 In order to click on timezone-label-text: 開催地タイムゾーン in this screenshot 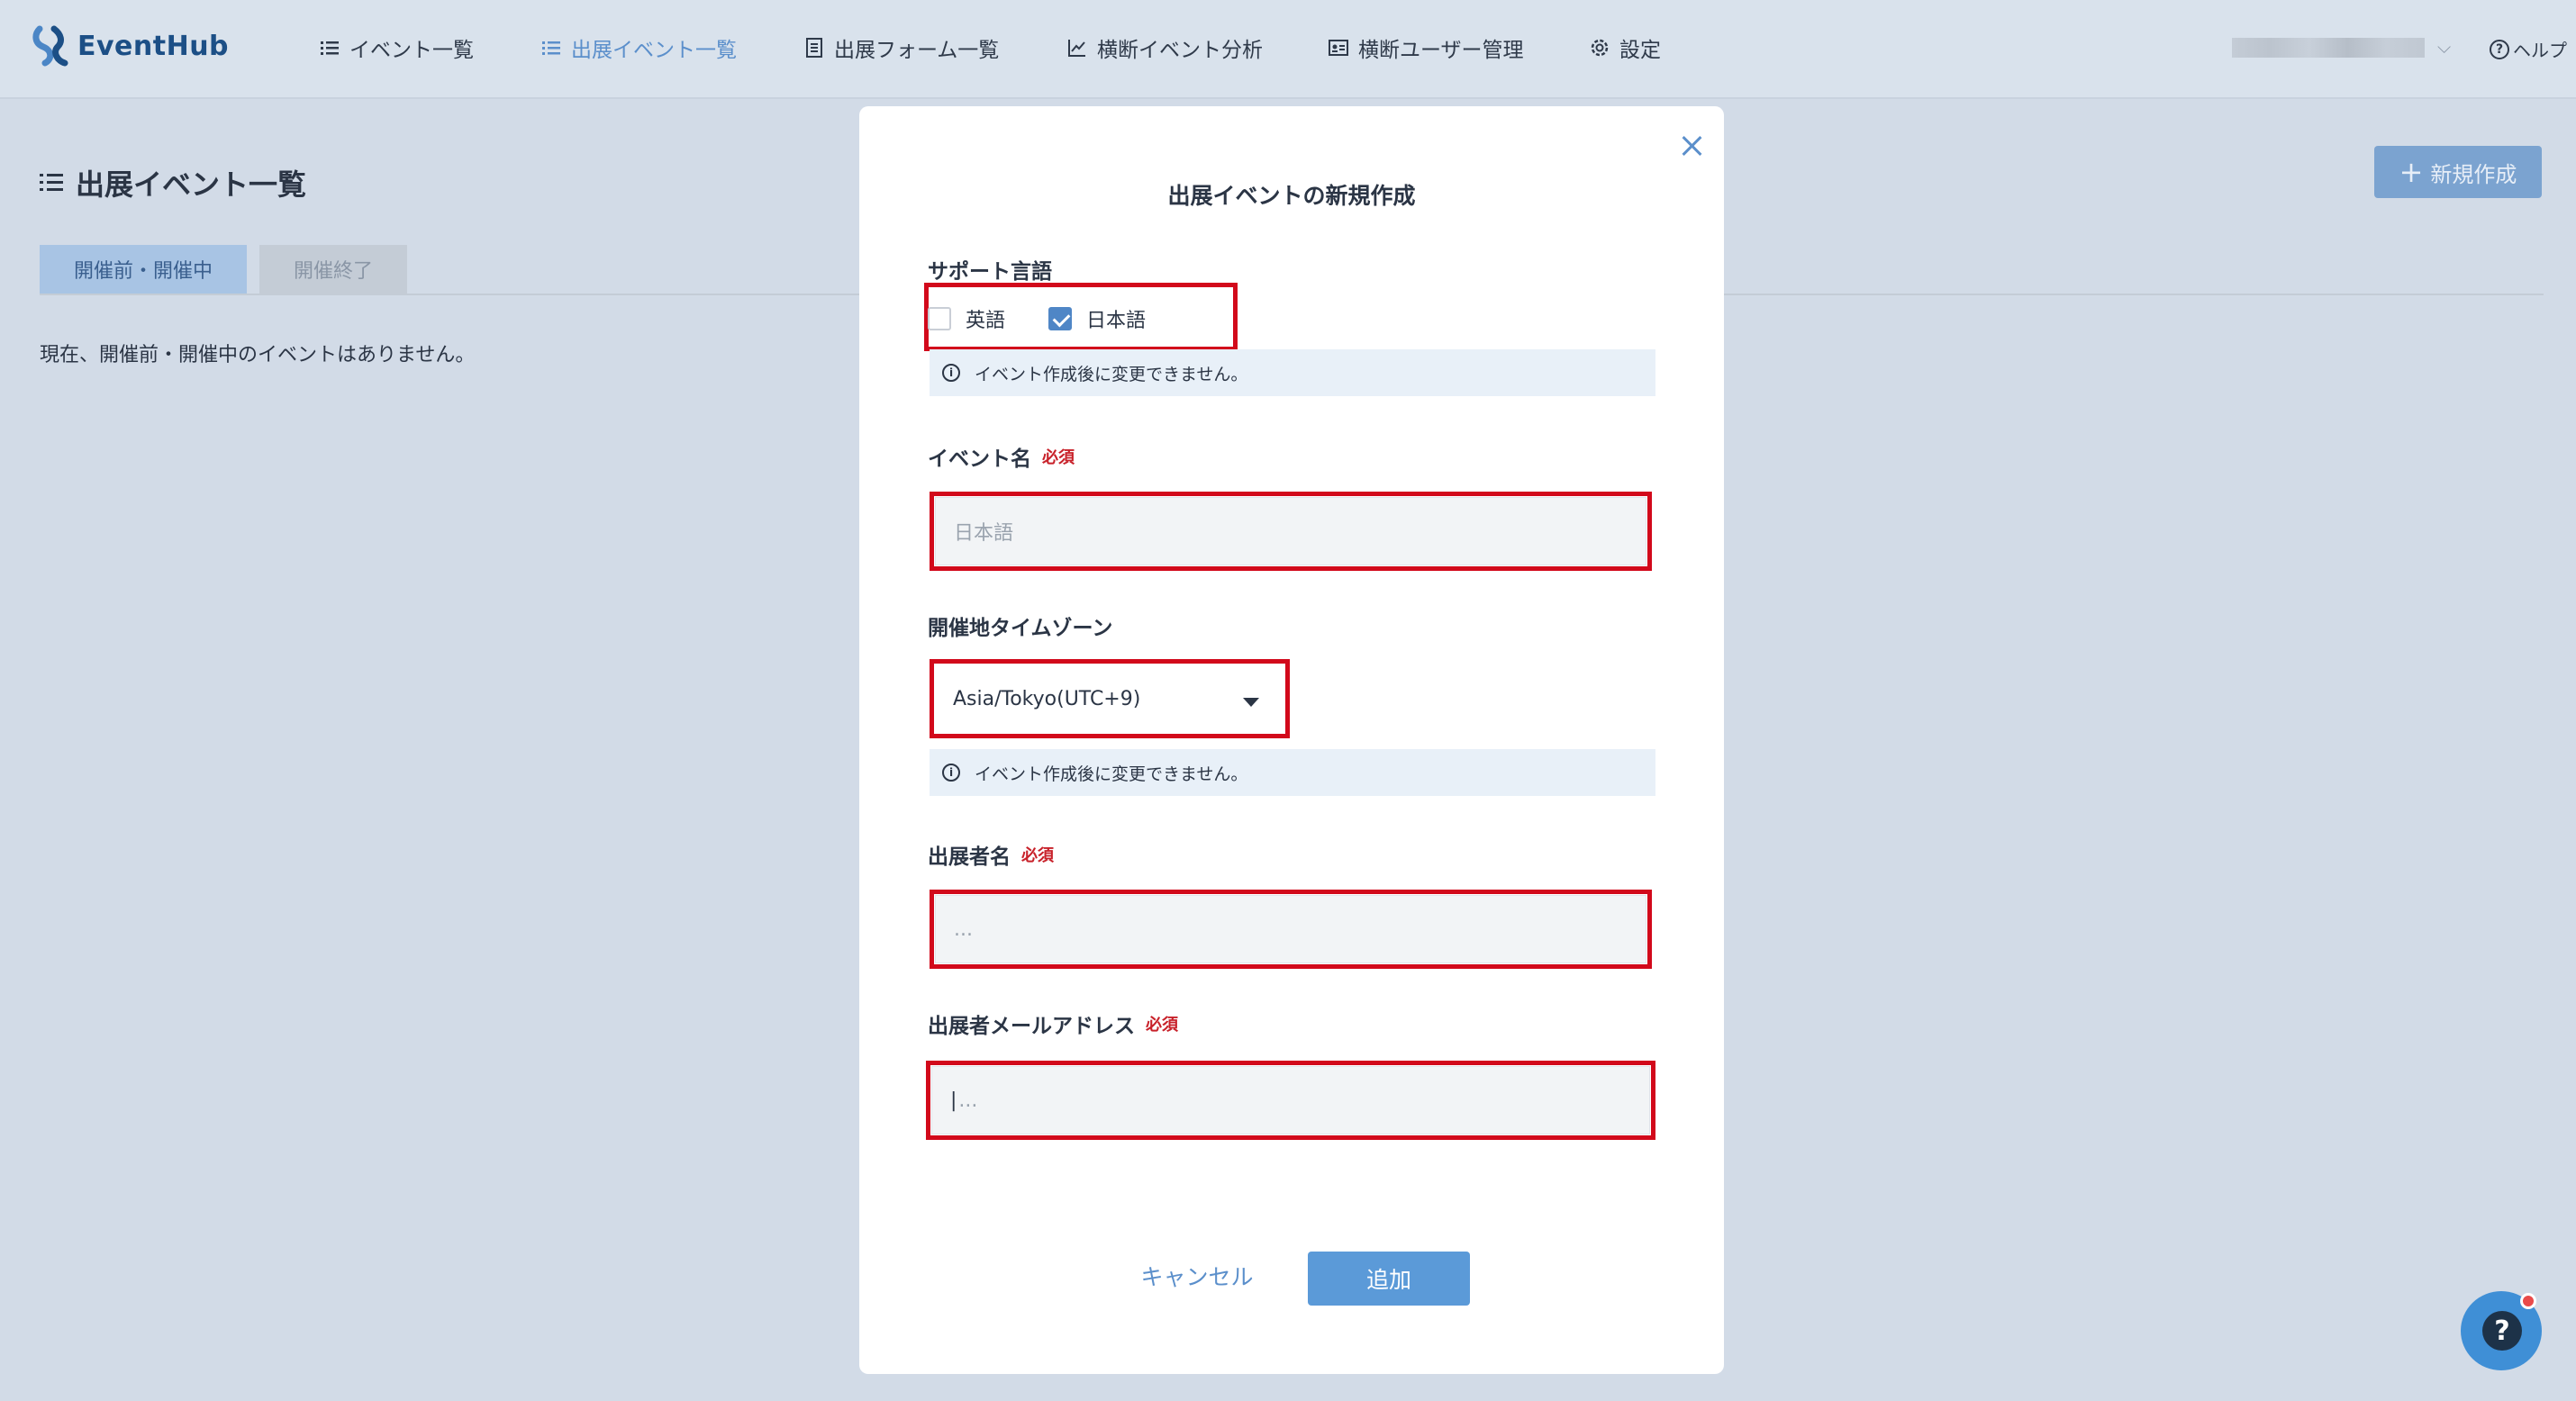, I will do `click(1020, 628)`.